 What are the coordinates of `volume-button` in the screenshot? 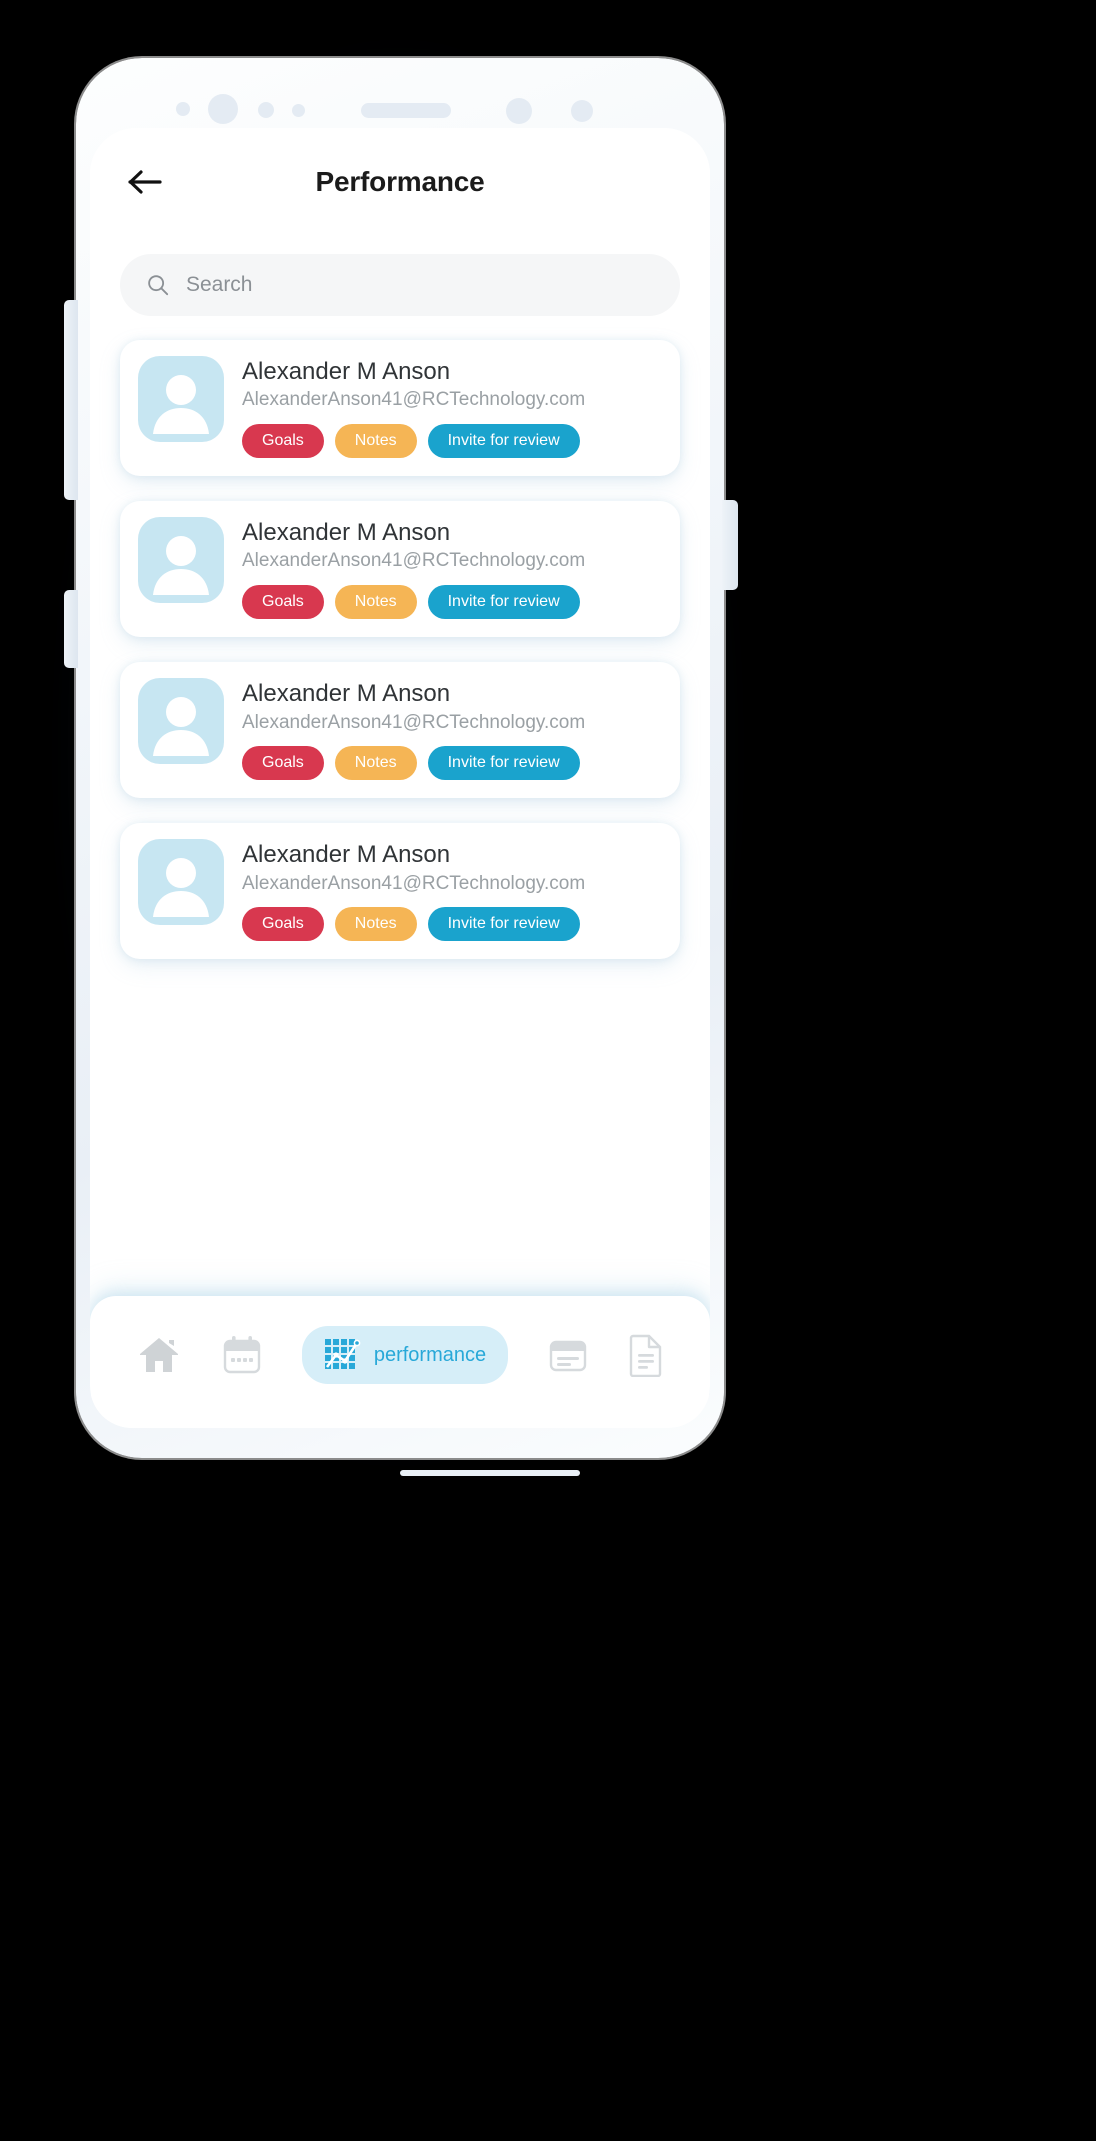 It's located at (71, 400).